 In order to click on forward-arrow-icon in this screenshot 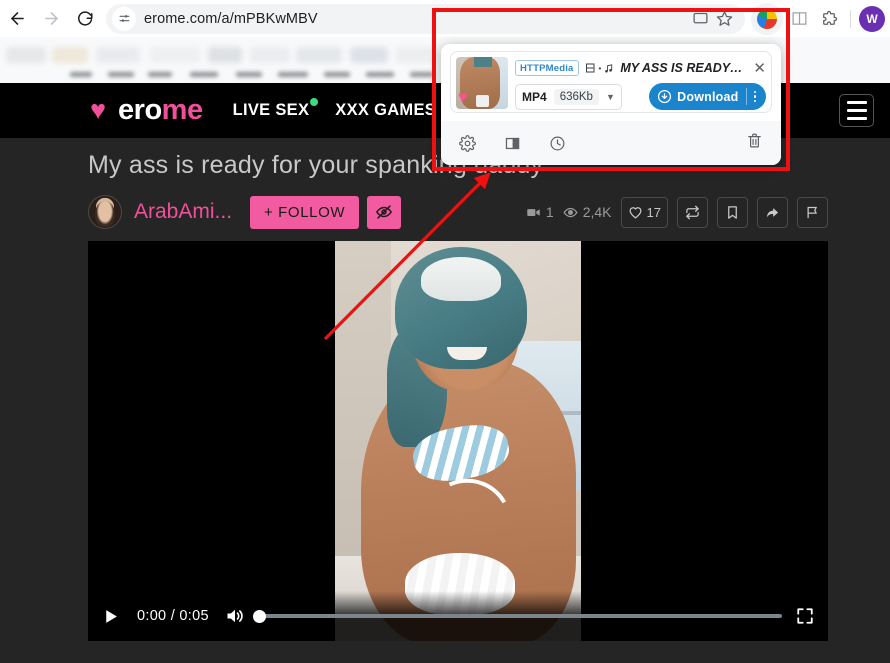, I will do `click(51, 18)`.